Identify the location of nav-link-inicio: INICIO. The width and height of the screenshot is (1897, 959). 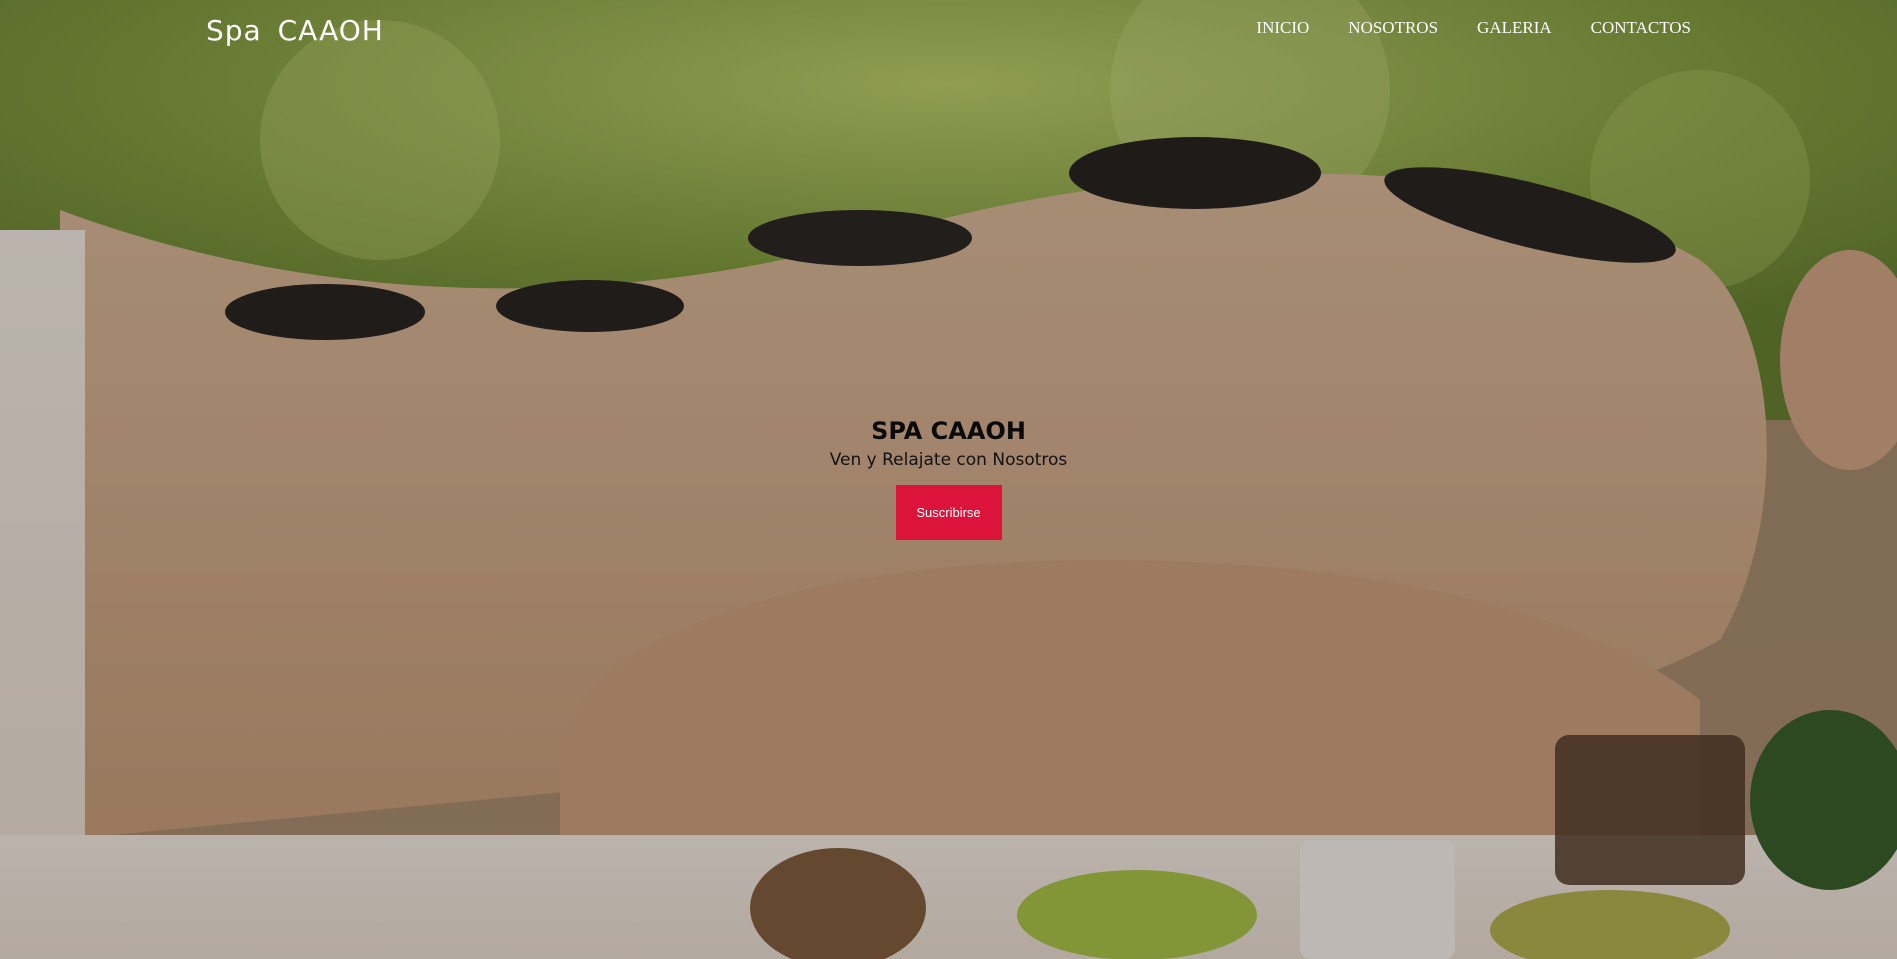
(1282, 28).